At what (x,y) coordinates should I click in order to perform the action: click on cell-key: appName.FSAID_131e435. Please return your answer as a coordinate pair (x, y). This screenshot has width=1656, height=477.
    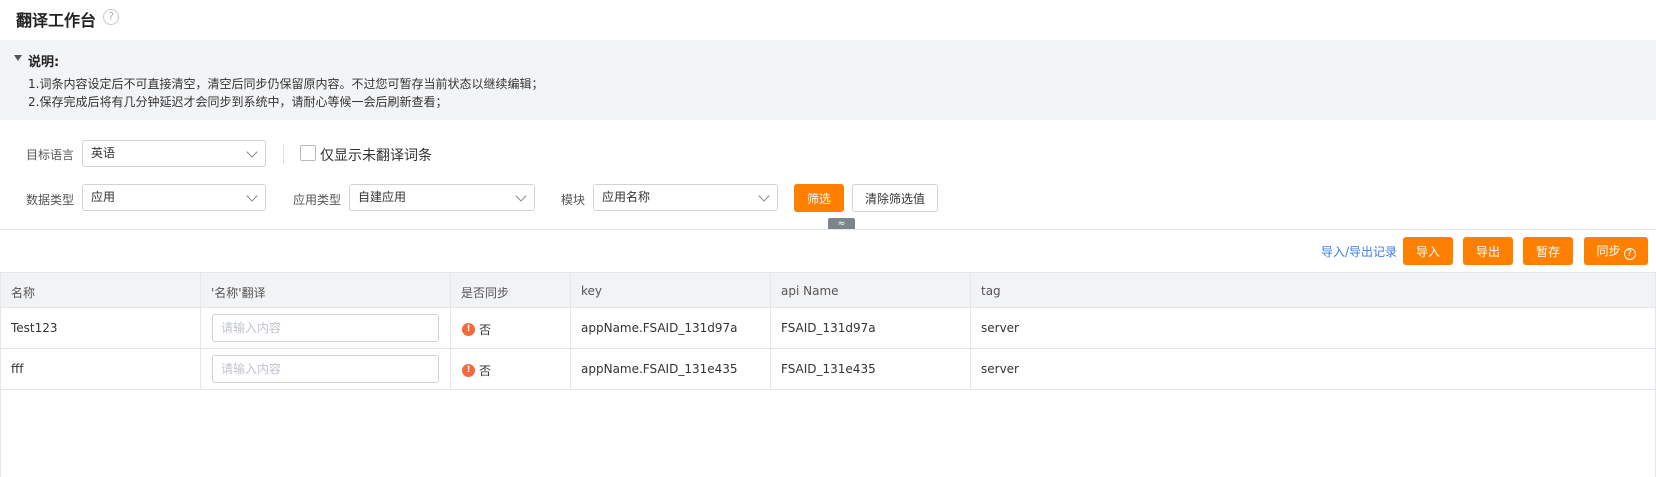
    Looking at the image, I should click on (671, 369).